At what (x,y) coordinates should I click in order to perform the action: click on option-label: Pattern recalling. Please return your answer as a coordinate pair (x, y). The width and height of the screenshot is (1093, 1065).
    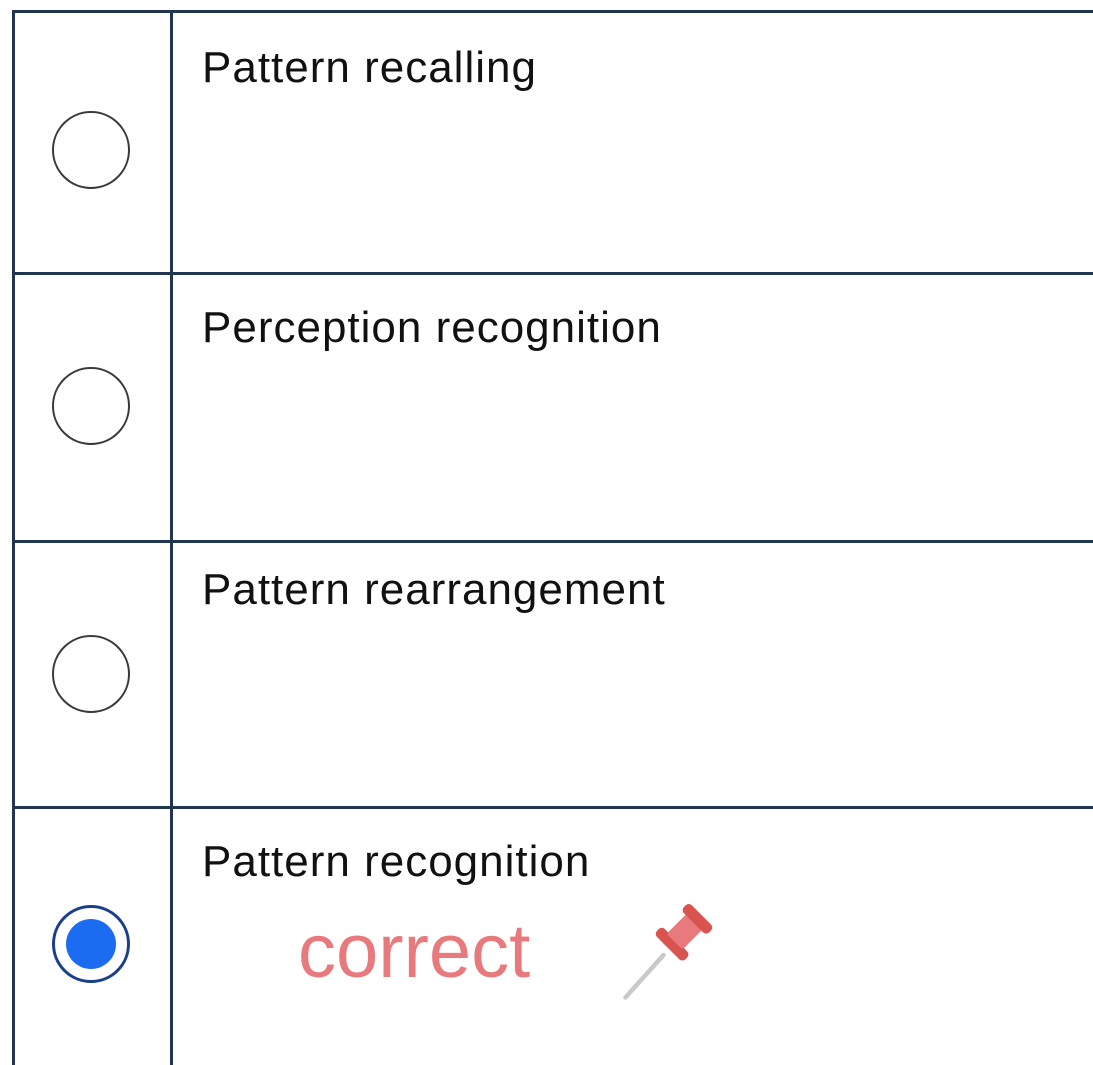
    Looking at the image, I should click on (369, 67).